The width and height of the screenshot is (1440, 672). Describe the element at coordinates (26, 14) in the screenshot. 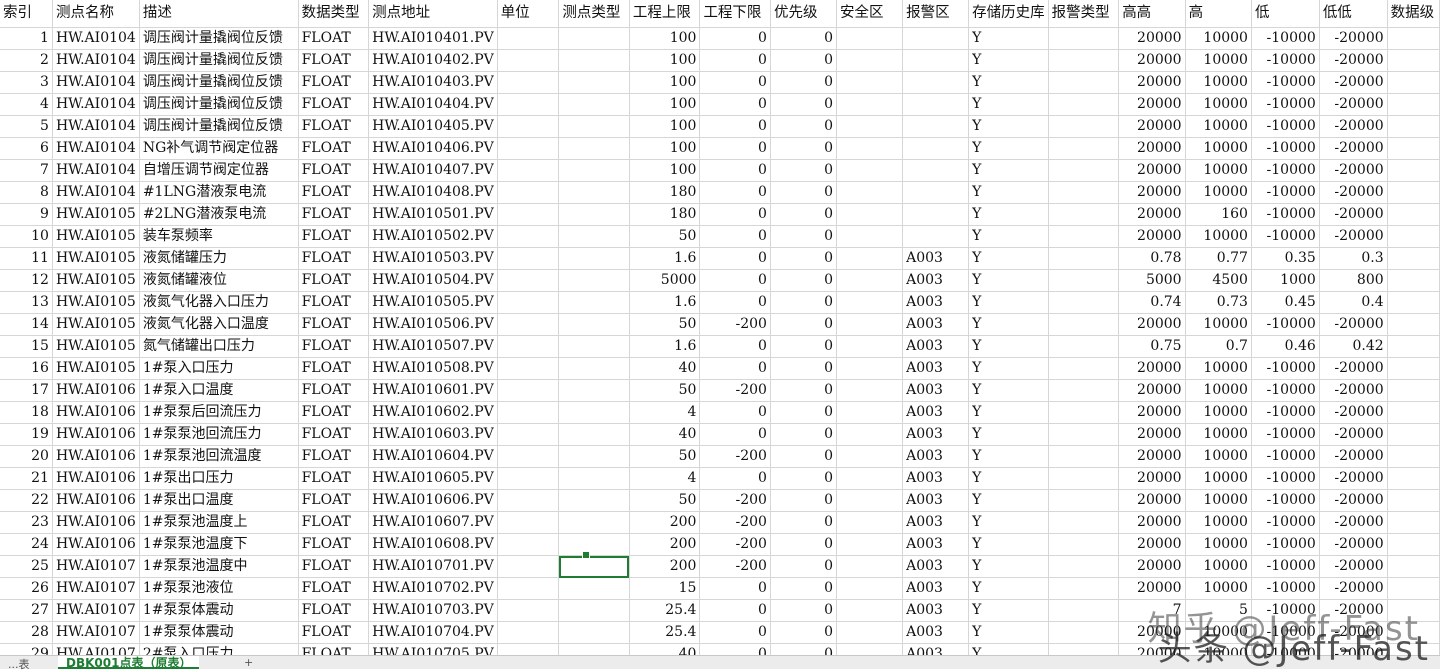

I see `column-header: 索引` at that location.